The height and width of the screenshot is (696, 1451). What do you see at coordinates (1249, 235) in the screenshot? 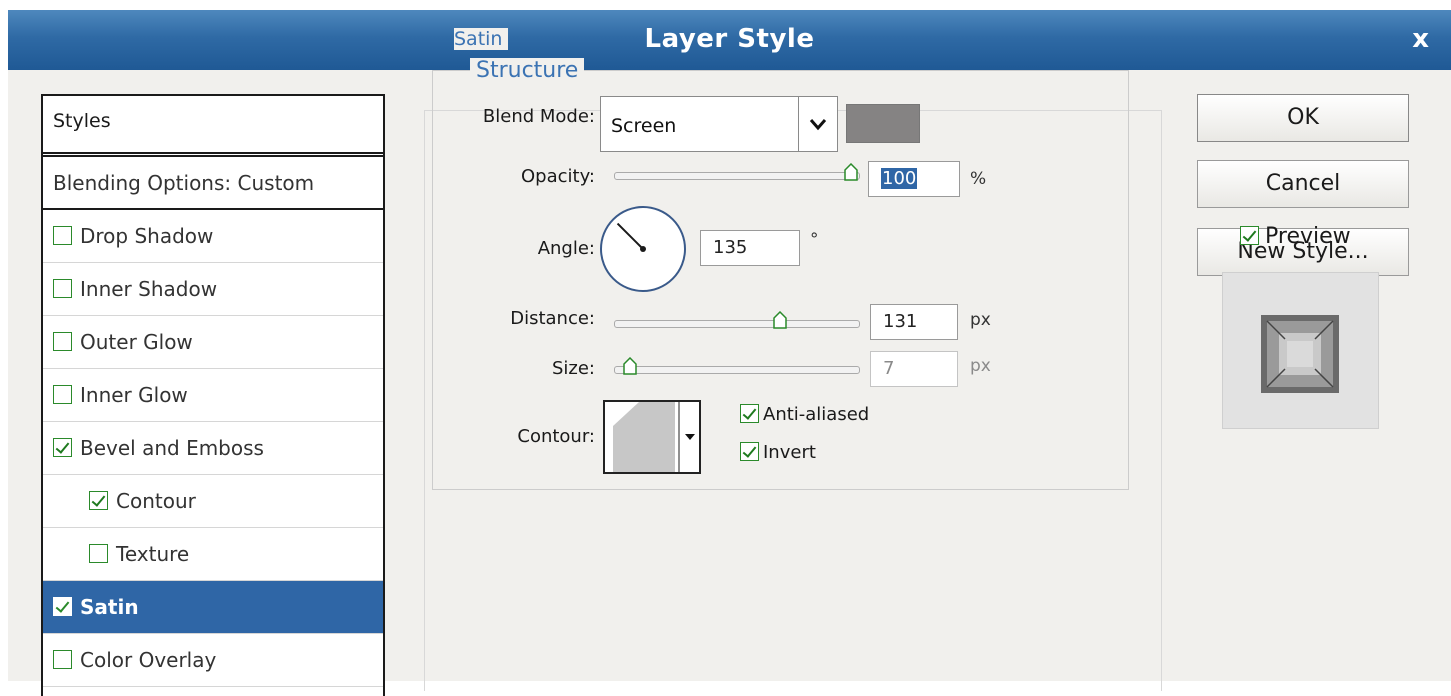
I see `preview-check-icon` at bounding box center [1249, 235].